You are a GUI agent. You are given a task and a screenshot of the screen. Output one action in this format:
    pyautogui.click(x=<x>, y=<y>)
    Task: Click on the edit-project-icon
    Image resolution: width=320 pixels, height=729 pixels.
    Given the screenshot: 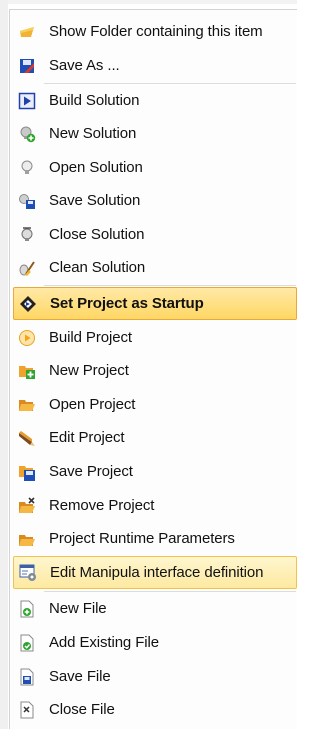 What is the action you would take?
    pyautogui.click(x=27, y=438)
    